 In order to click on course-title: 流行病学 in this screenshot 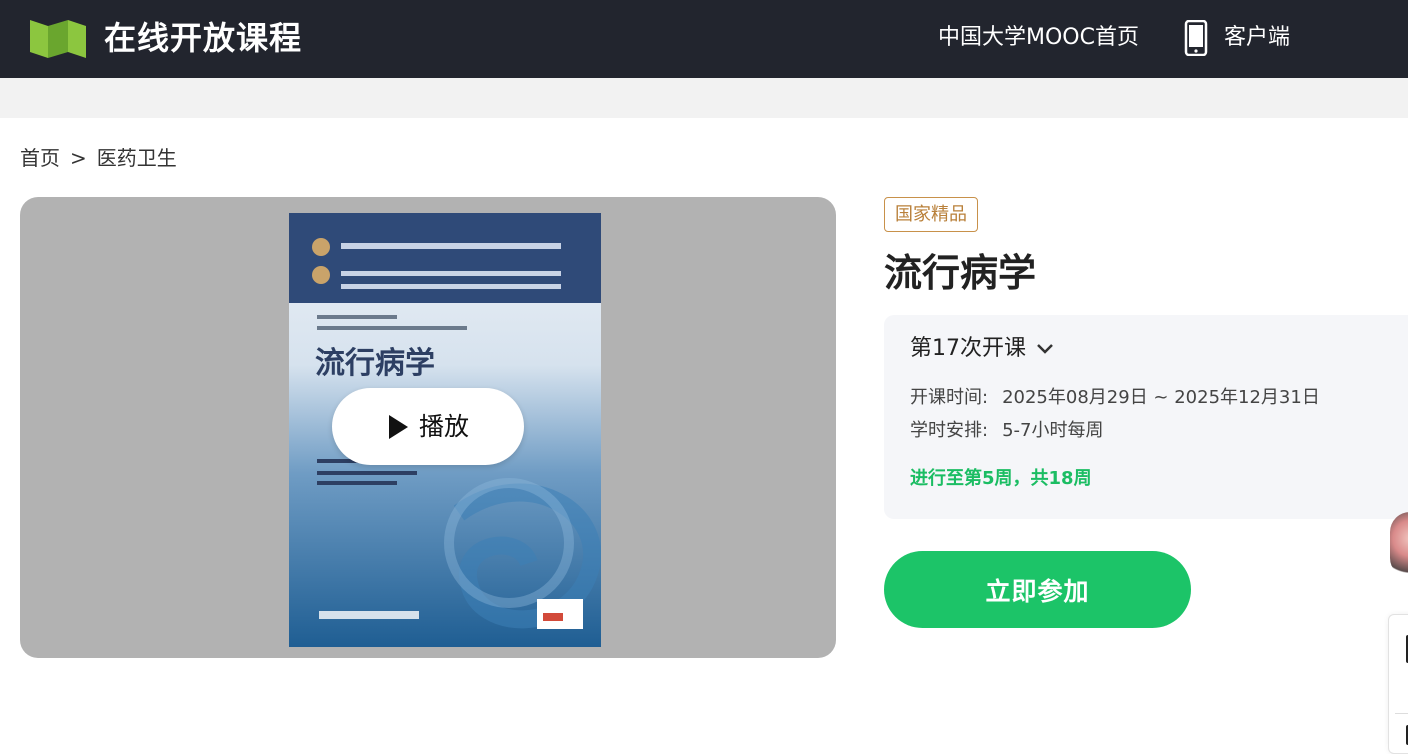, I will do `click(960, 273)`.